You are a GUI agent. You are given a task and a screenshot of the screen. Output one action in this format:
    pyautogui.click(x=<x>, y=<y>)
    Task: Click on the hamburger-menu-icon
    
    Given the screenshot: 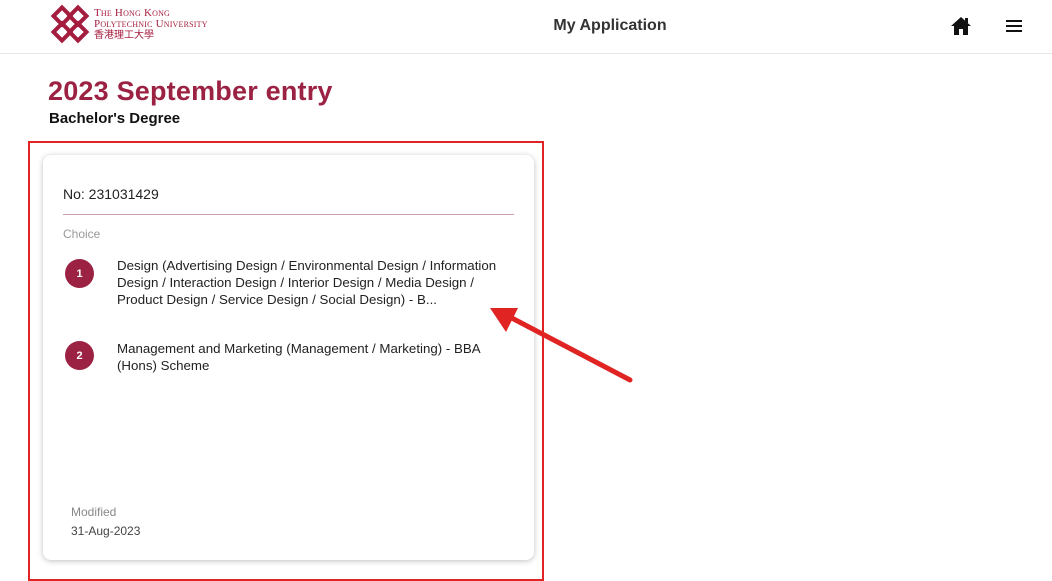 What is the action you would take?
    pyautogui.click(x=1014, y=26)
    